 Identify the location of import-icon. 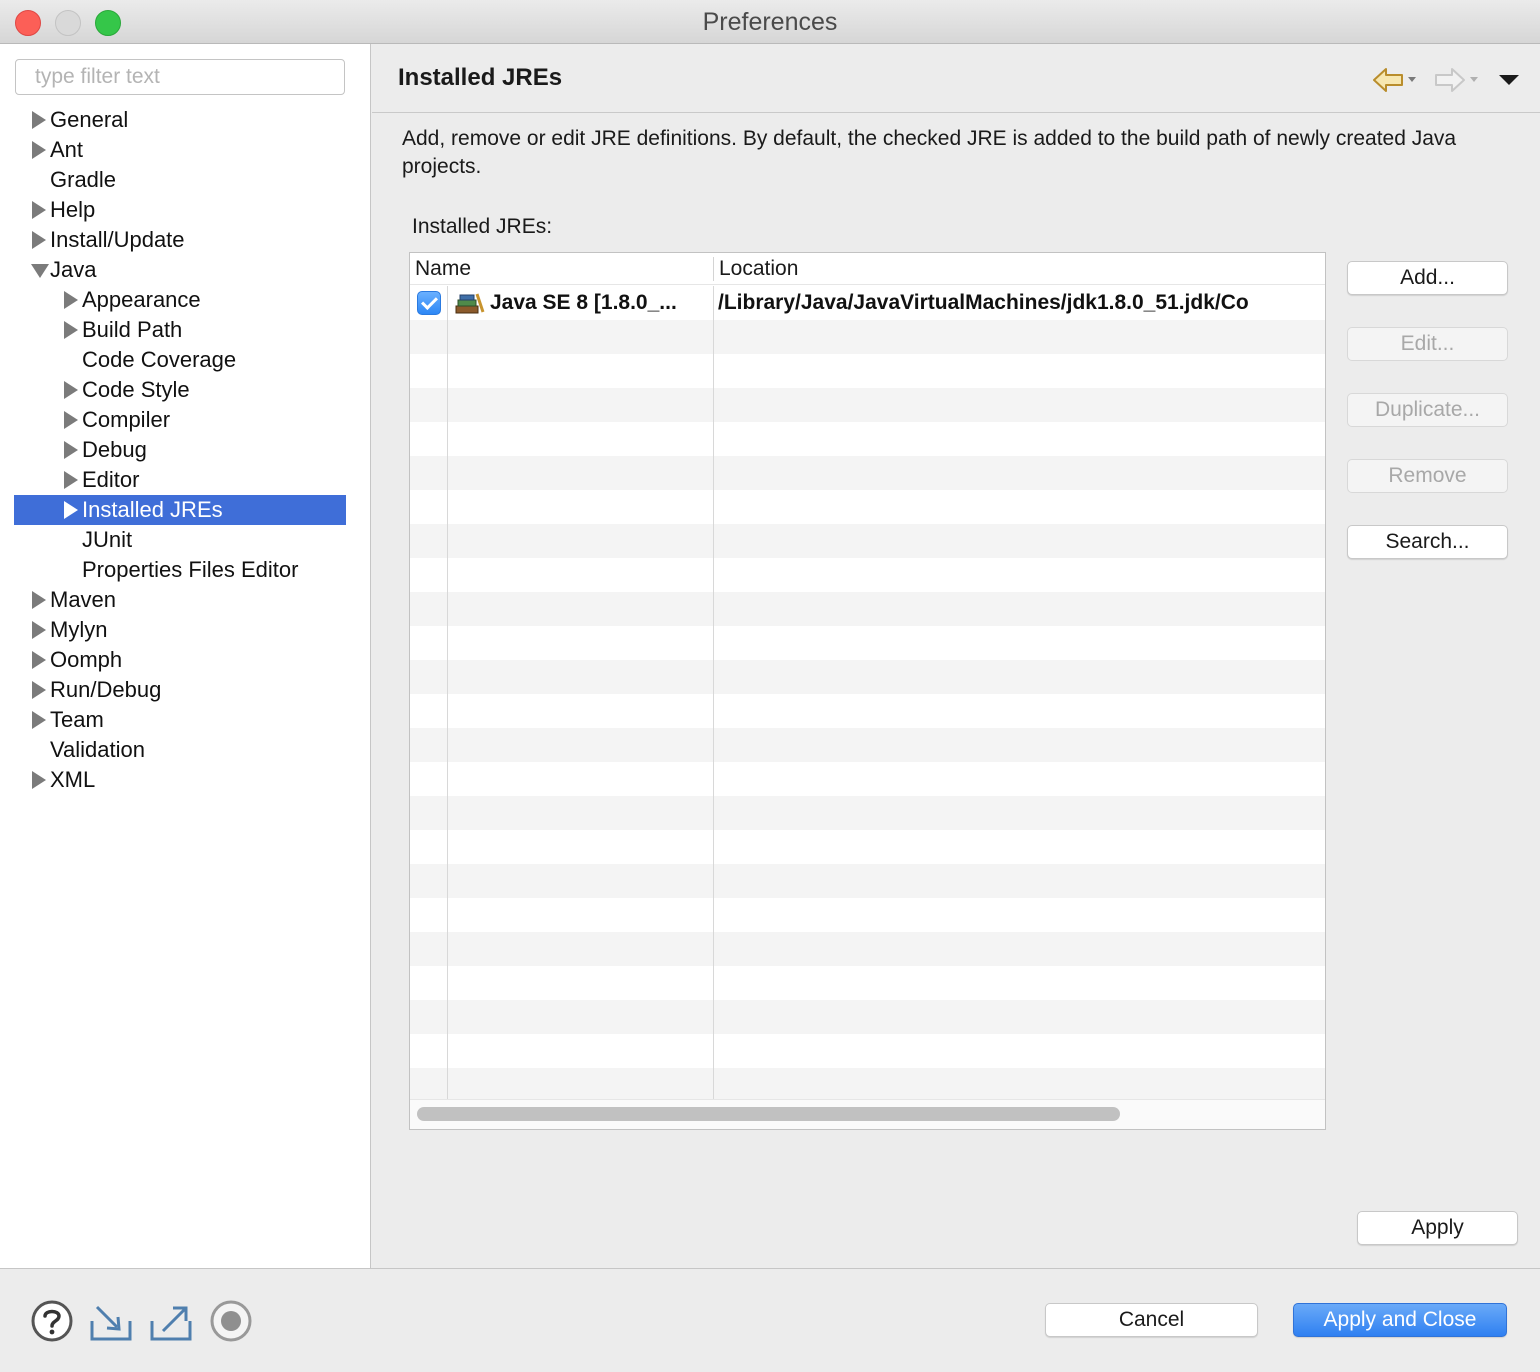
(111, 1321).